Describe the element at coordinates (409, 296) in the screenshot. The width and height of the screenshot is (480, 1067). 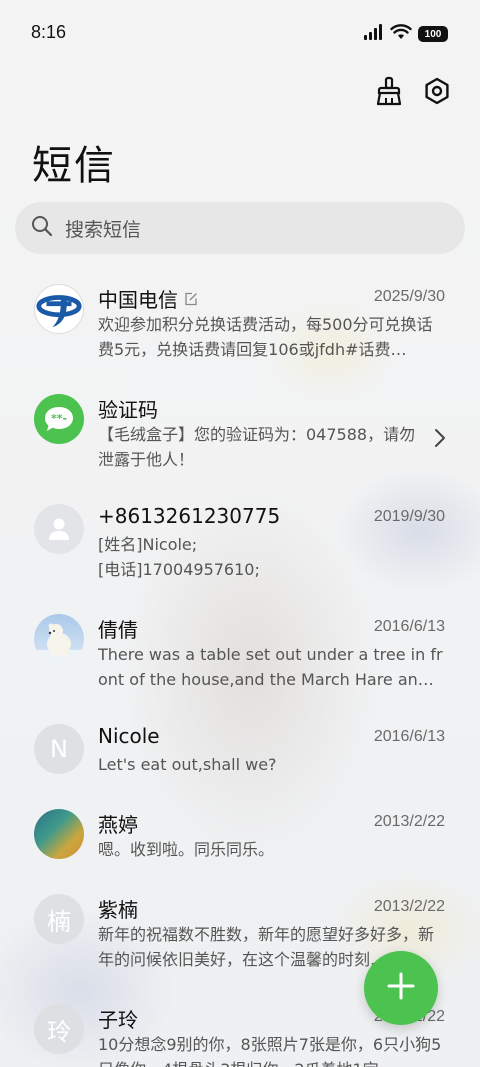
I see `message-date: 2025/9/30` at that location.